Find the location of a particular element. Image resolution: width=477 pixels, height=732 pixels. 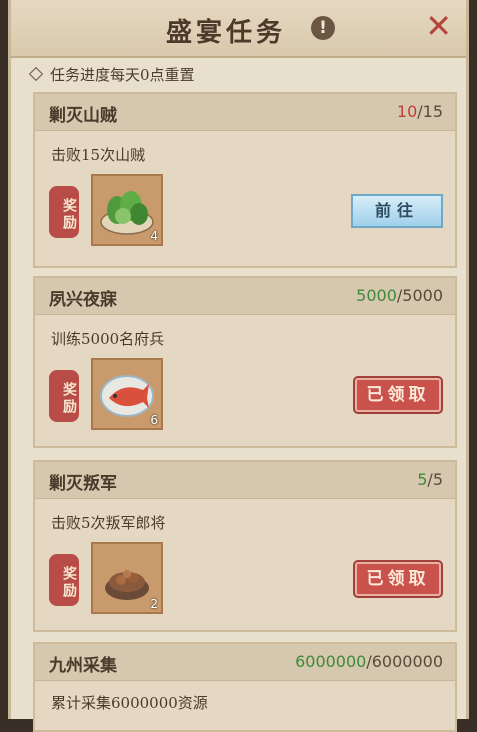

progress-current: 5000 is located at coordinates (376, 295).